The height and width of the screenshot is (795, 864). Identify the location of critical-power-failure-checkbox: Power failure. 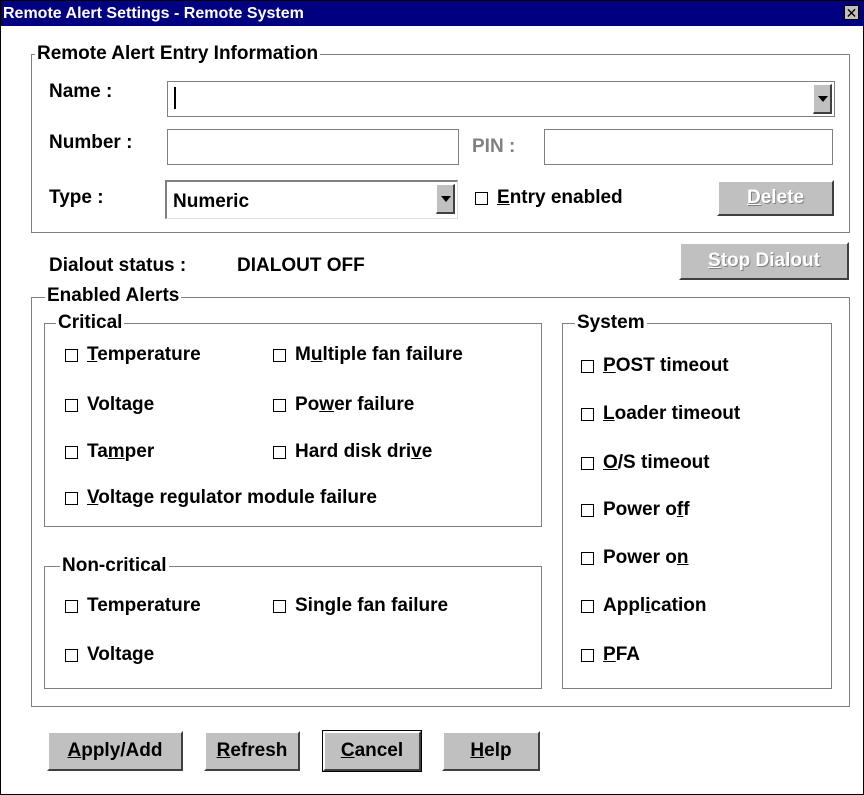
(343, 405).